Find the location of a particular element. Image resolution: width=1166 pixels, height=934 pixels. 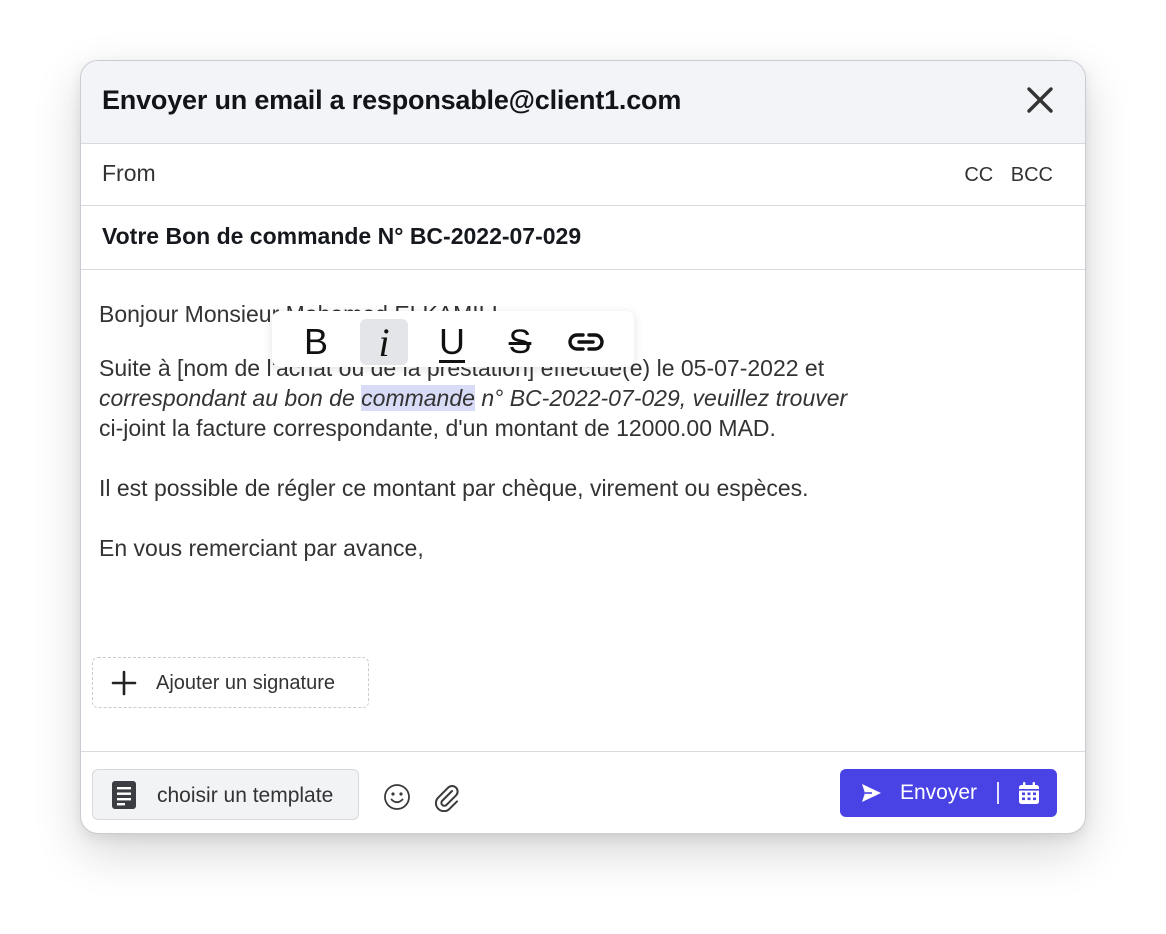

emoji-button is located at coordinates (397, 797).